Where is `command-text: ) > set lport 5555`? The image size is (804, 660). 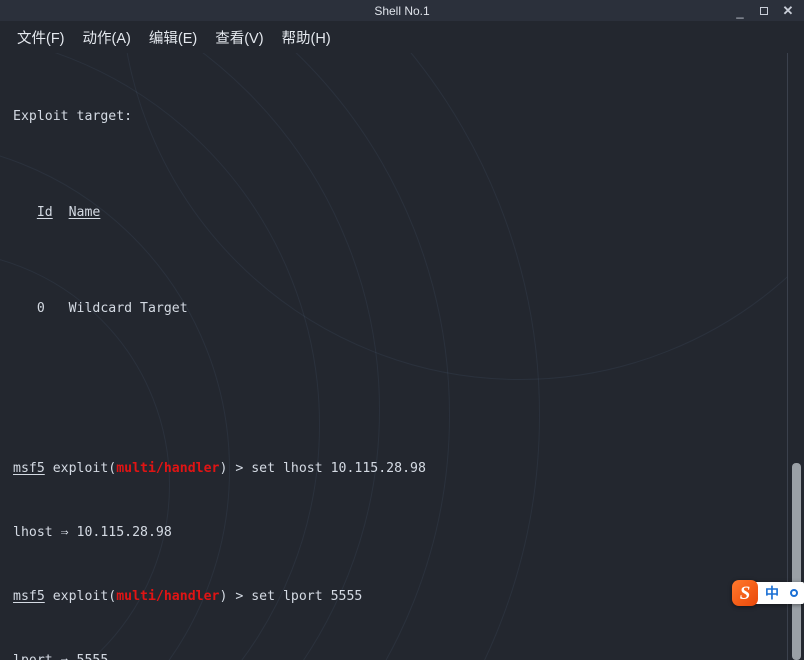 command-text: ) > set lport 5555 is located at coordinates (291, 596).